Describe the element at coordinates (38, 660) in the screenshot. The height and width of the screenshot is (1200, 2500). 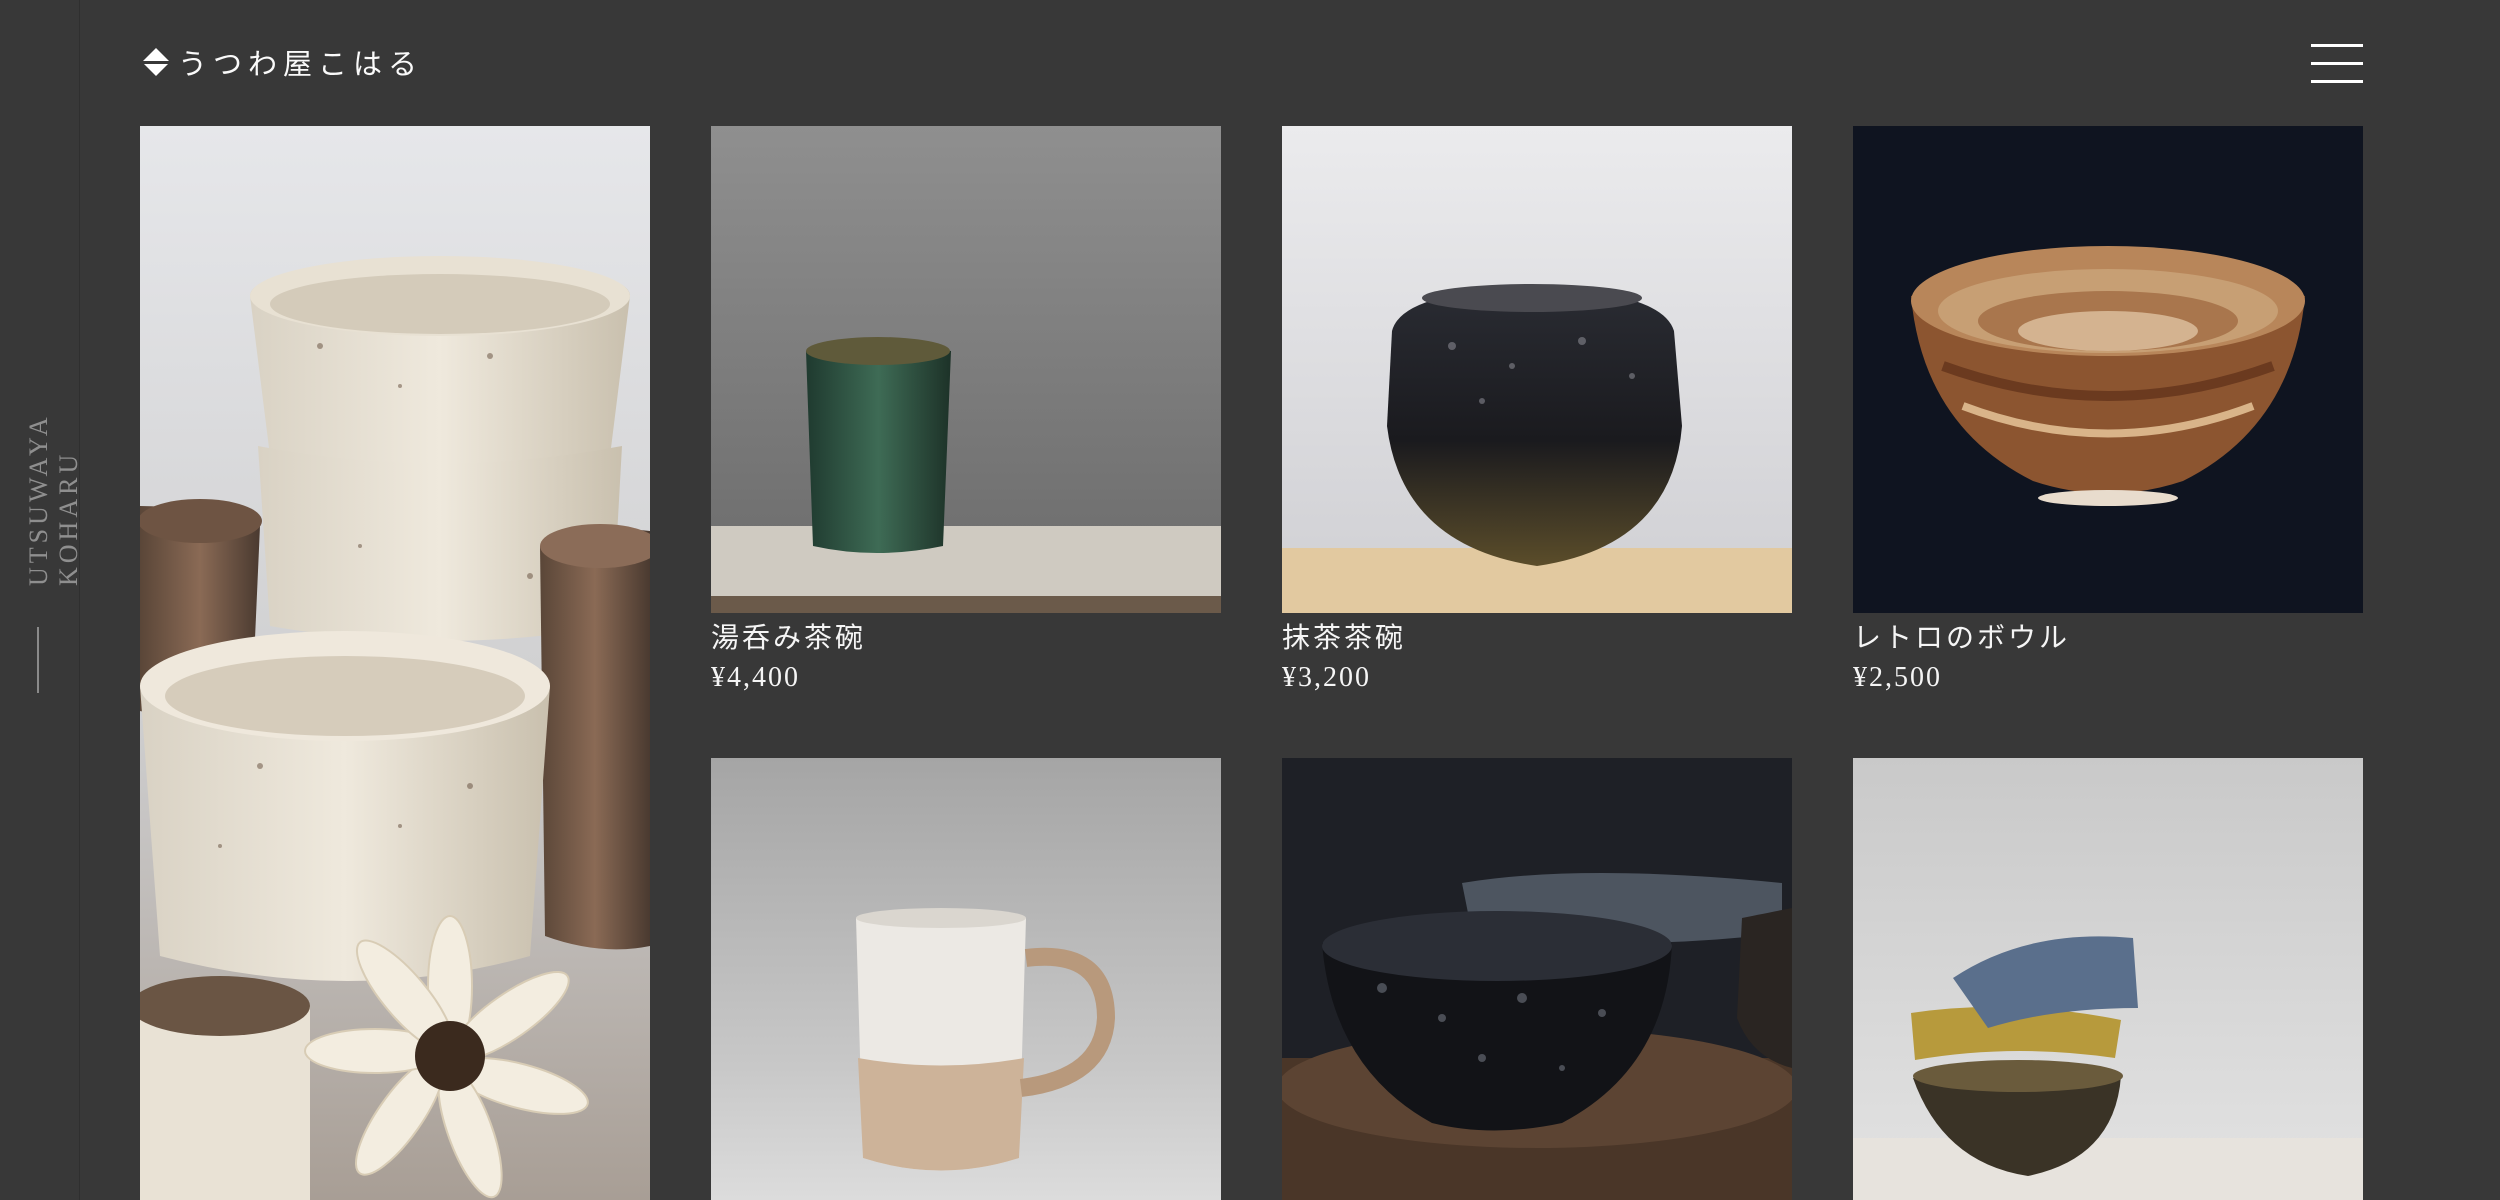
I see `vertical-divider` at that location.